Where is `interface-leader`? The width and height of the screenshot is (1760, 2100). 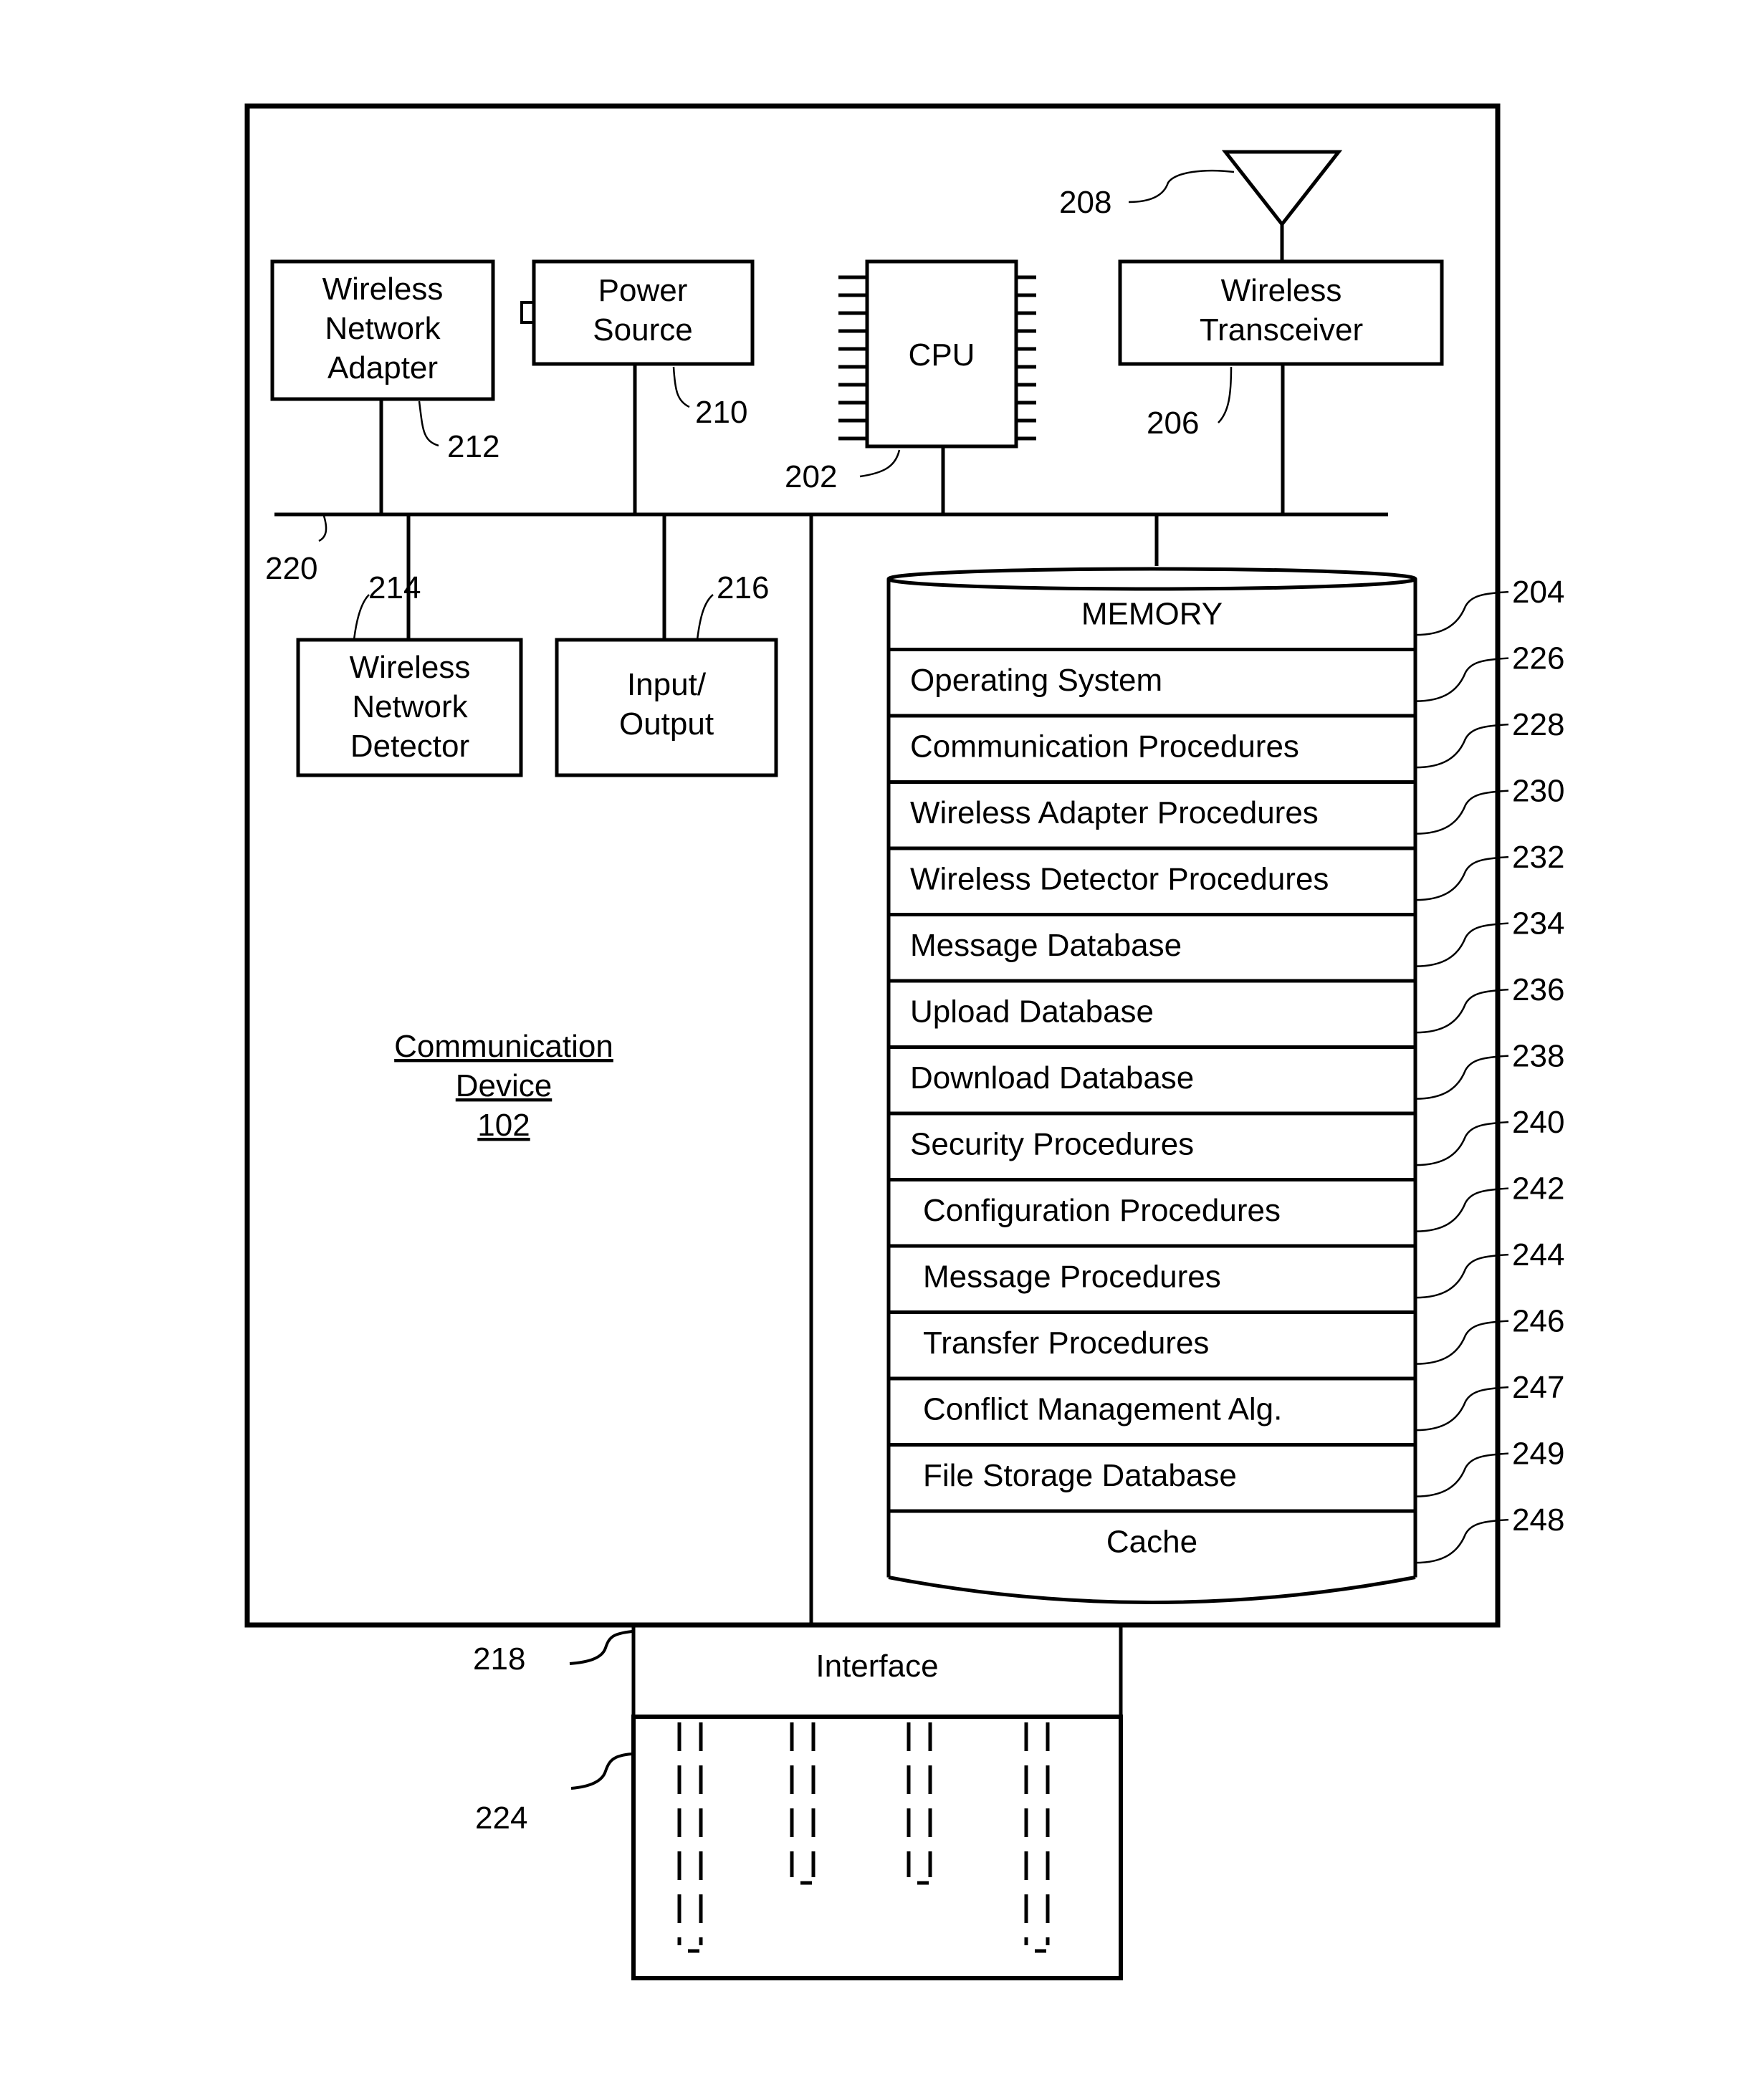
interface-leader is located at coordinates (601, 1647).